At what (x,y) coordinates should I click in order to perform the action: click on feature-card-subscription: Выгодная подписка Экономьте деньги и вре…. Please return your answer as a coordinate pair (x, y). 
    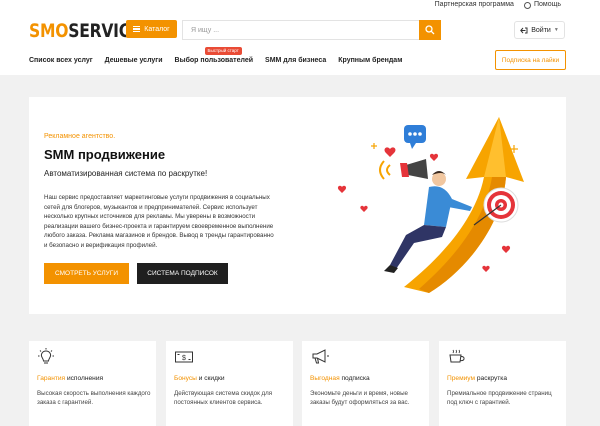
    Looking at the image, I should click on (365, 383).